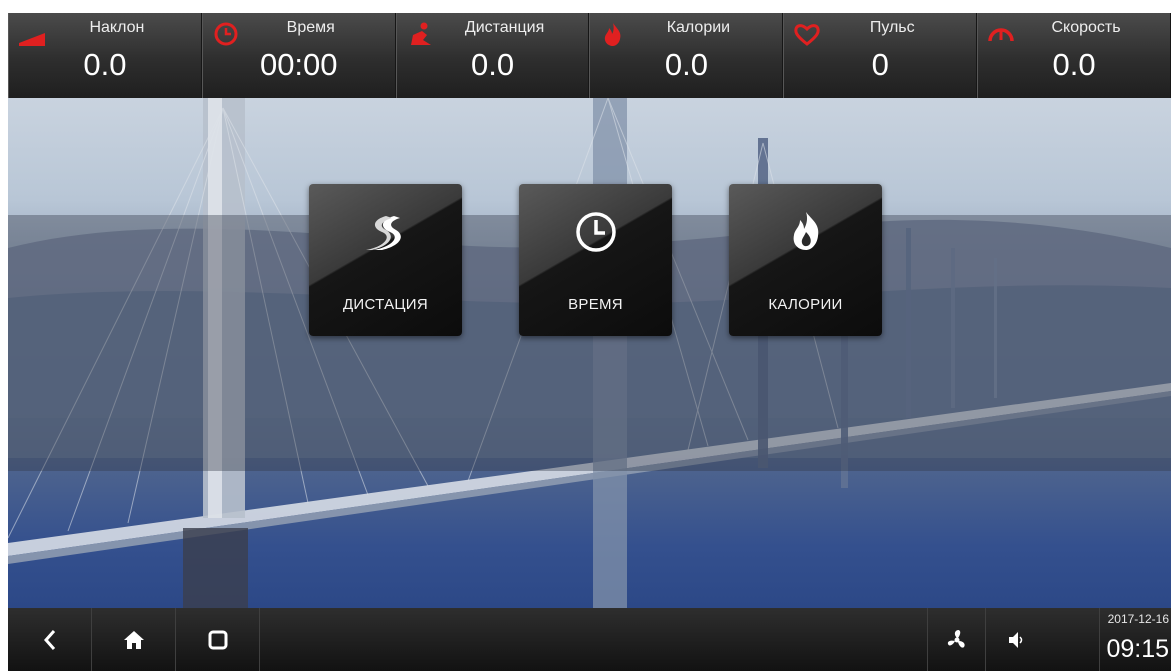 This screenshot has width=1171, height=671. I want to click on volume-button, so click(1014, 639).